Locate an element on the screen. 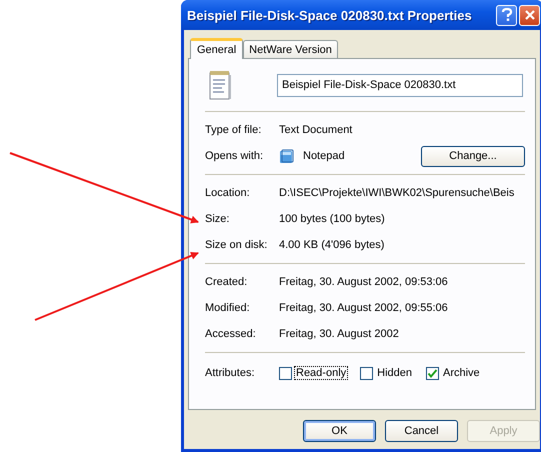  close-button is located at coordinates (529, 15).